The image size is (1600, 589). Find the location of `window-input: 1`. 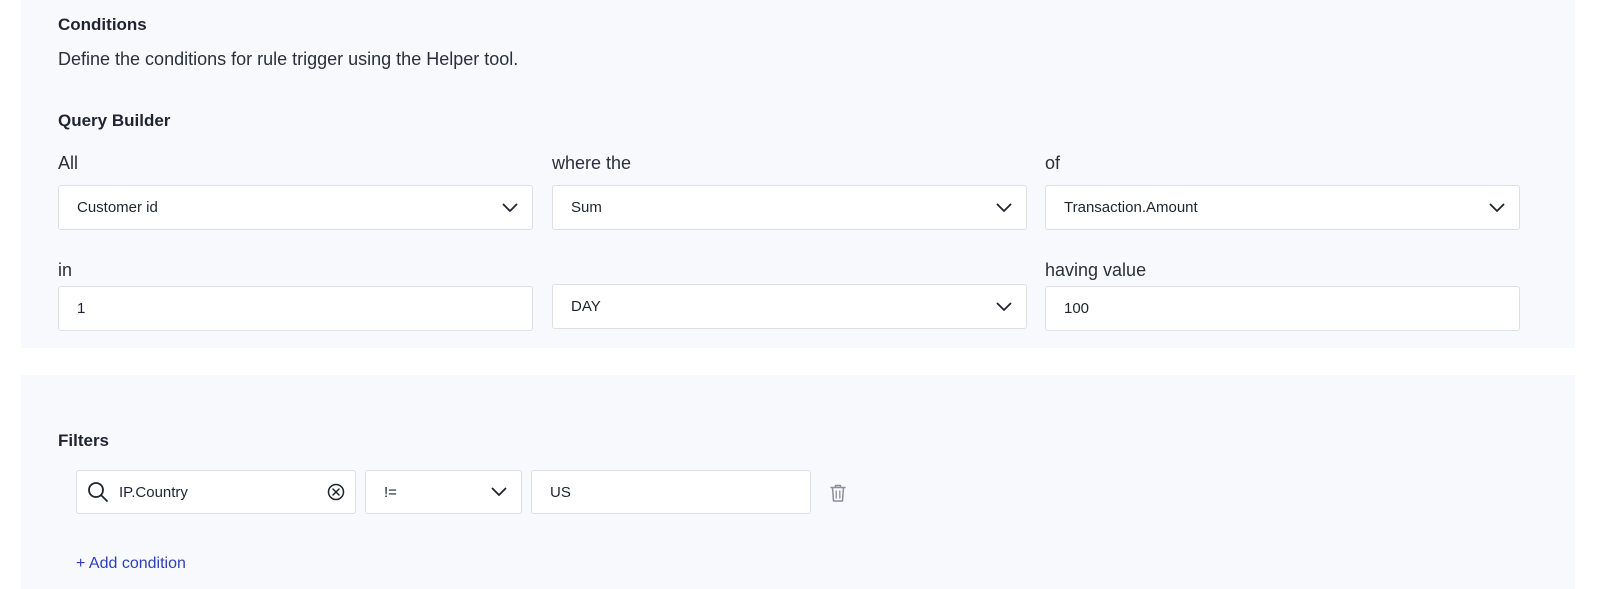

window-input: 1 is located at coordinates (295, 308).